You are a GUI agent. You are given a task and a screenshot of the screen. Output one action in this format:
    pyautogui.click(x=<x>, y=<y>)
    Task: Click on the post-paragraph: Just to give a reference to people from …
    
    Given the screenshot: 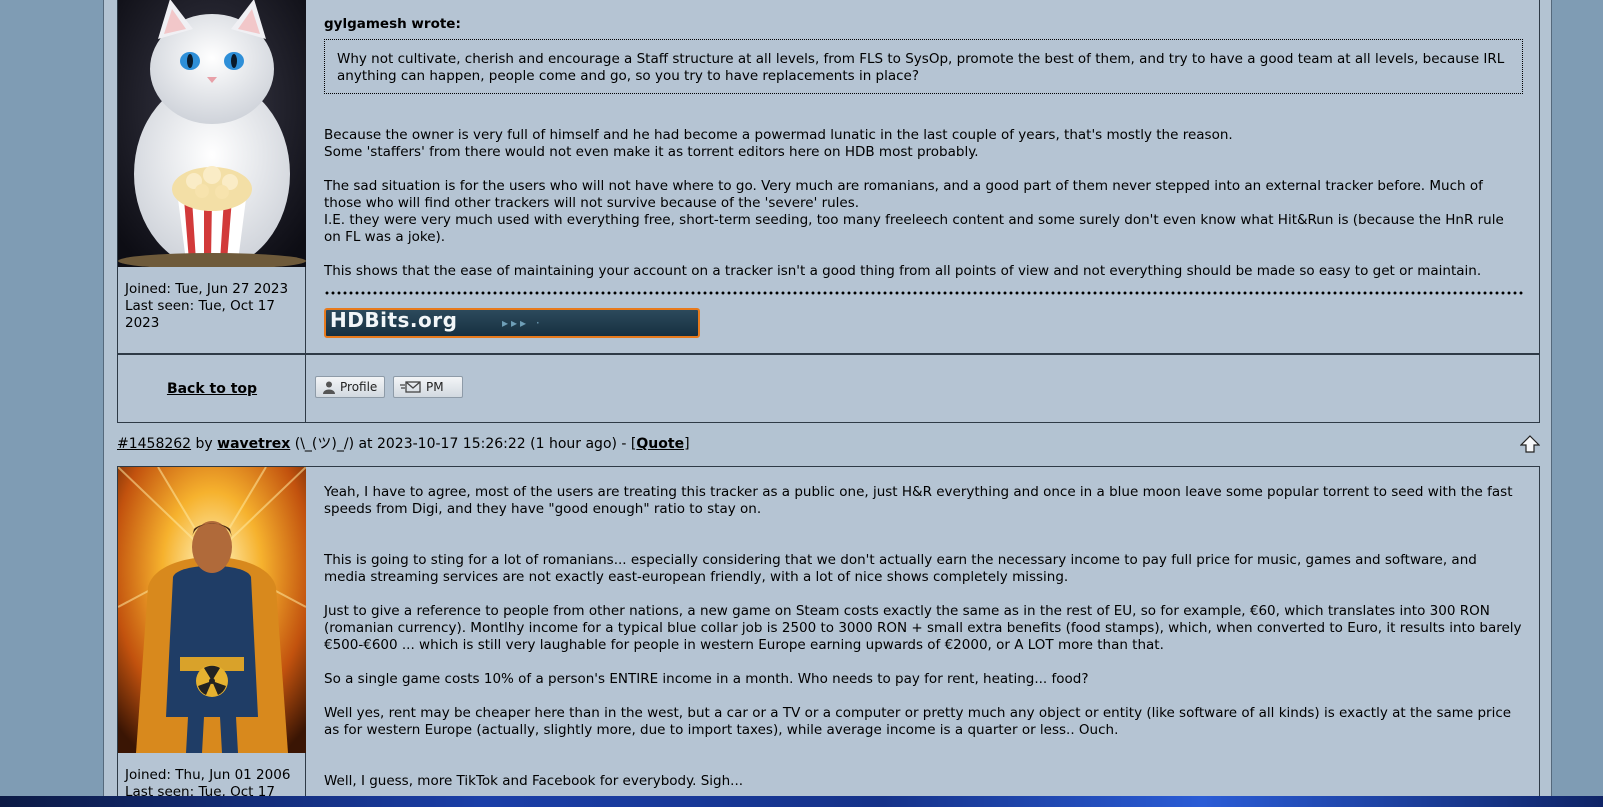 What is the action you would take?
    pyautogui.click(x=923, y=628)
    